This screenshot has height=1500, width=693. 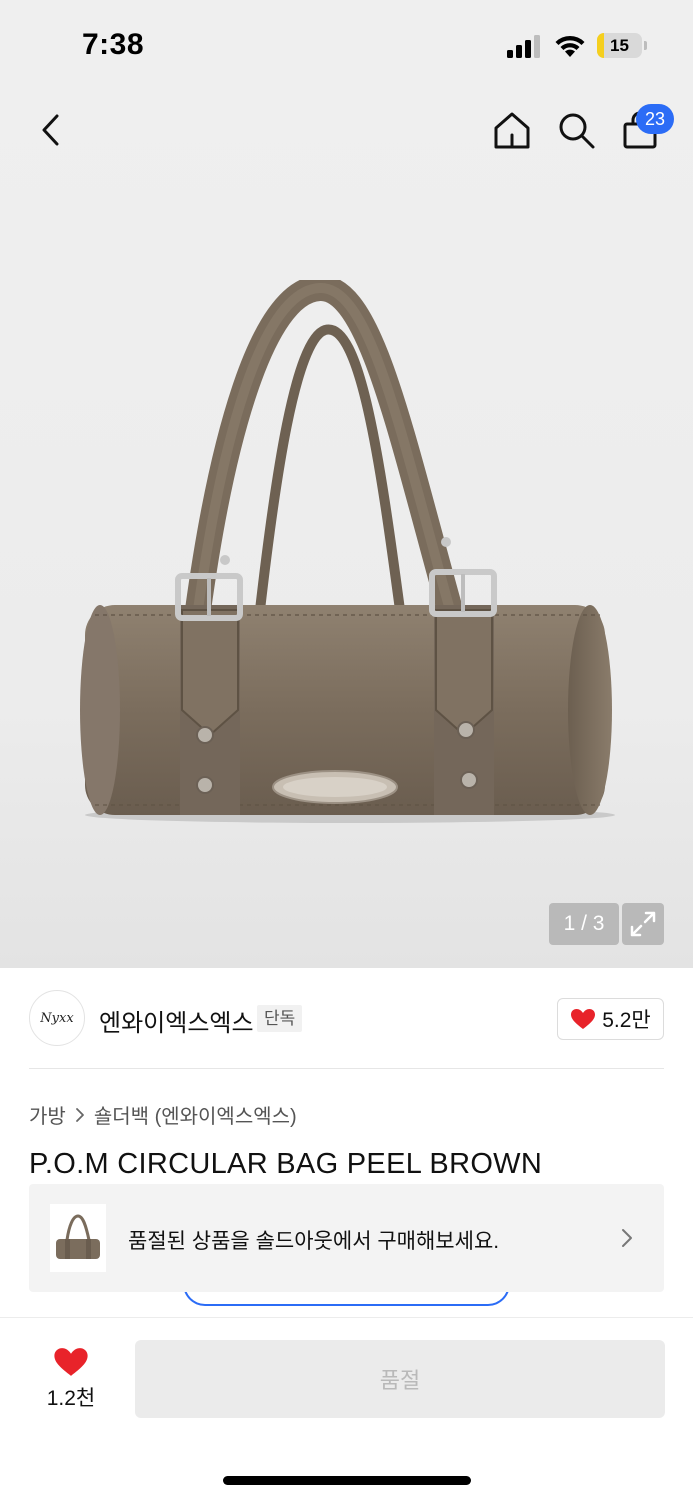 I want to click on soldout-button: 품절, so click(x=400, y=1379).